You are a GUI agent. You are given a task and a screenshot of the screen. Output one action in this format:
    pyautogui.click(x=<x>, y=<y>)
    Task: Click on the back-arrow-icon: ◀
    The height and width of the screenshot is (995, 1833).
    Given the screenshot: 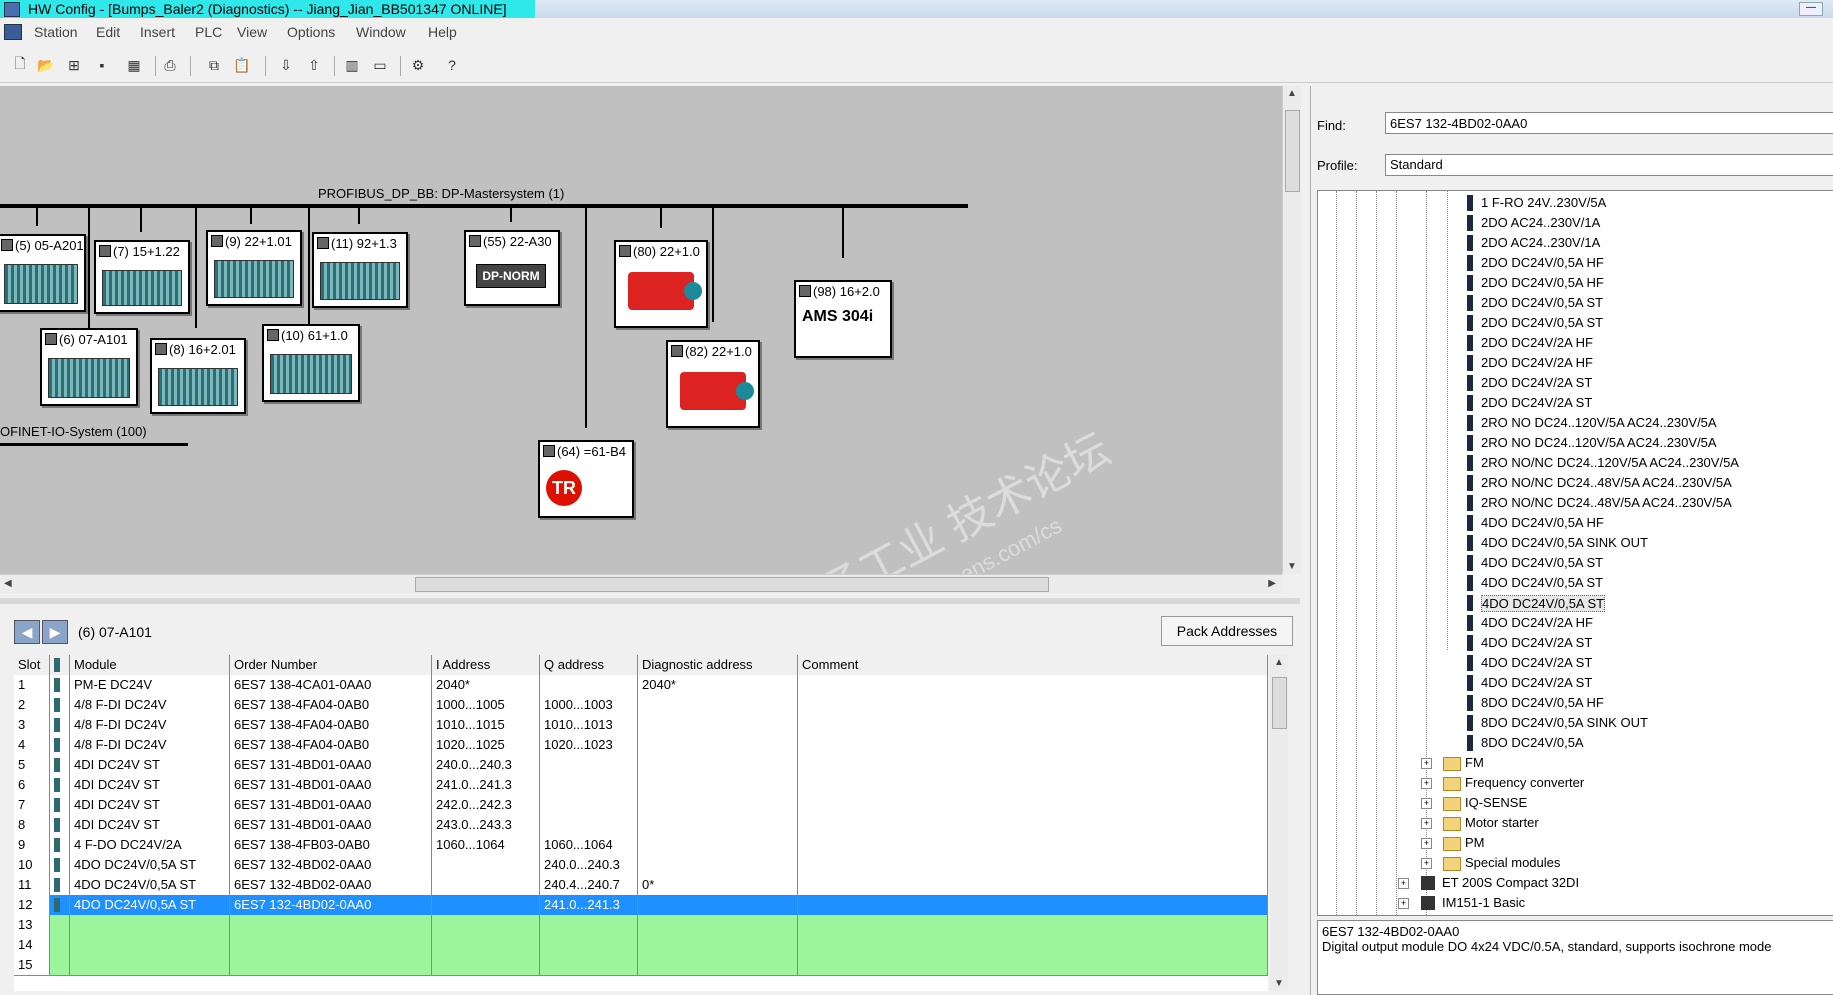 What is the action you would take?
    pyautogui.click(x=27, y=632)
    